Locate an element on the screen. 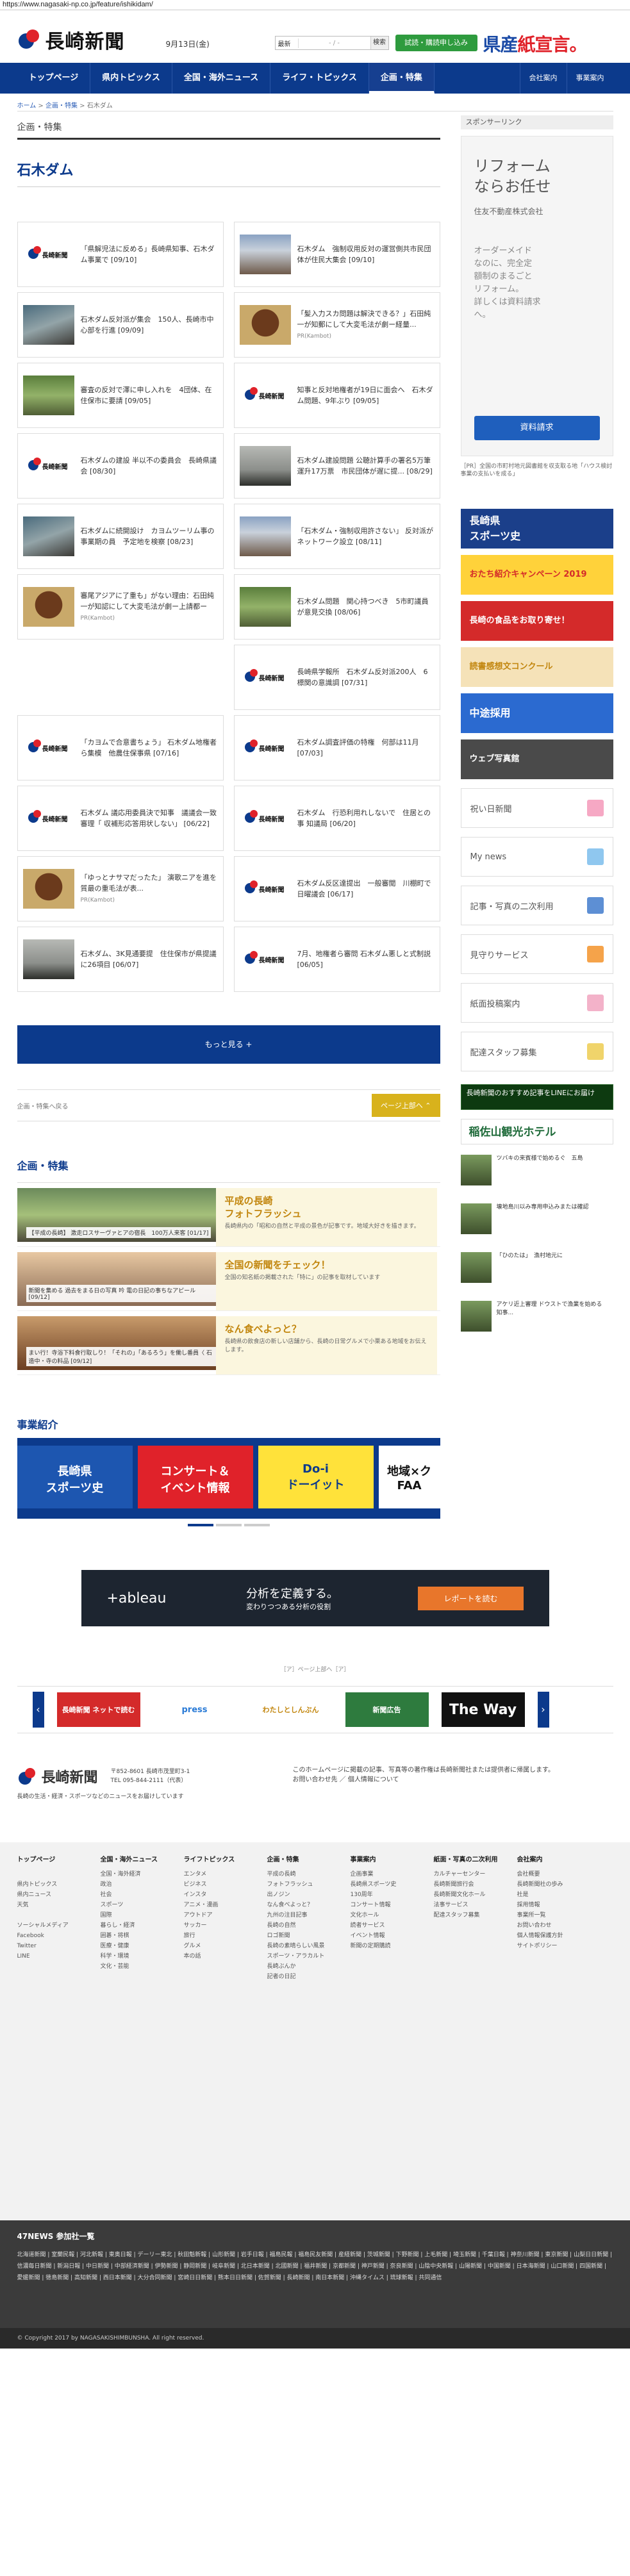 This screenshot has height=2576, width=630. footer-link: 天気 is located at coordinates (55, 1905).